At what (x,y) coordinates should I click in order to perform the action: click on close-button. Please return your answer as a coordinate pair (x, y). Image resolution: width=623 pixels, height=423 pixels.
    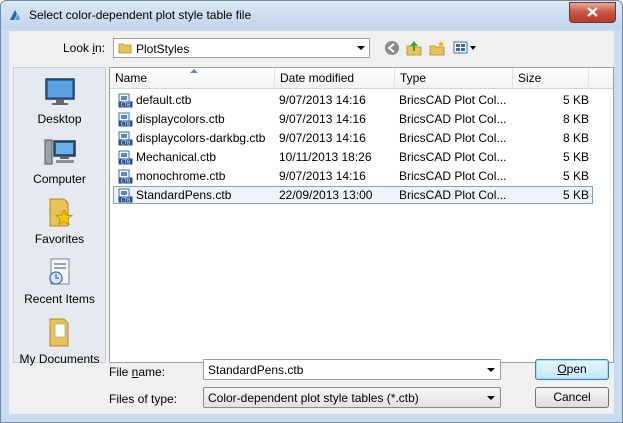
    Looking at the image, I should click on (592, 12).